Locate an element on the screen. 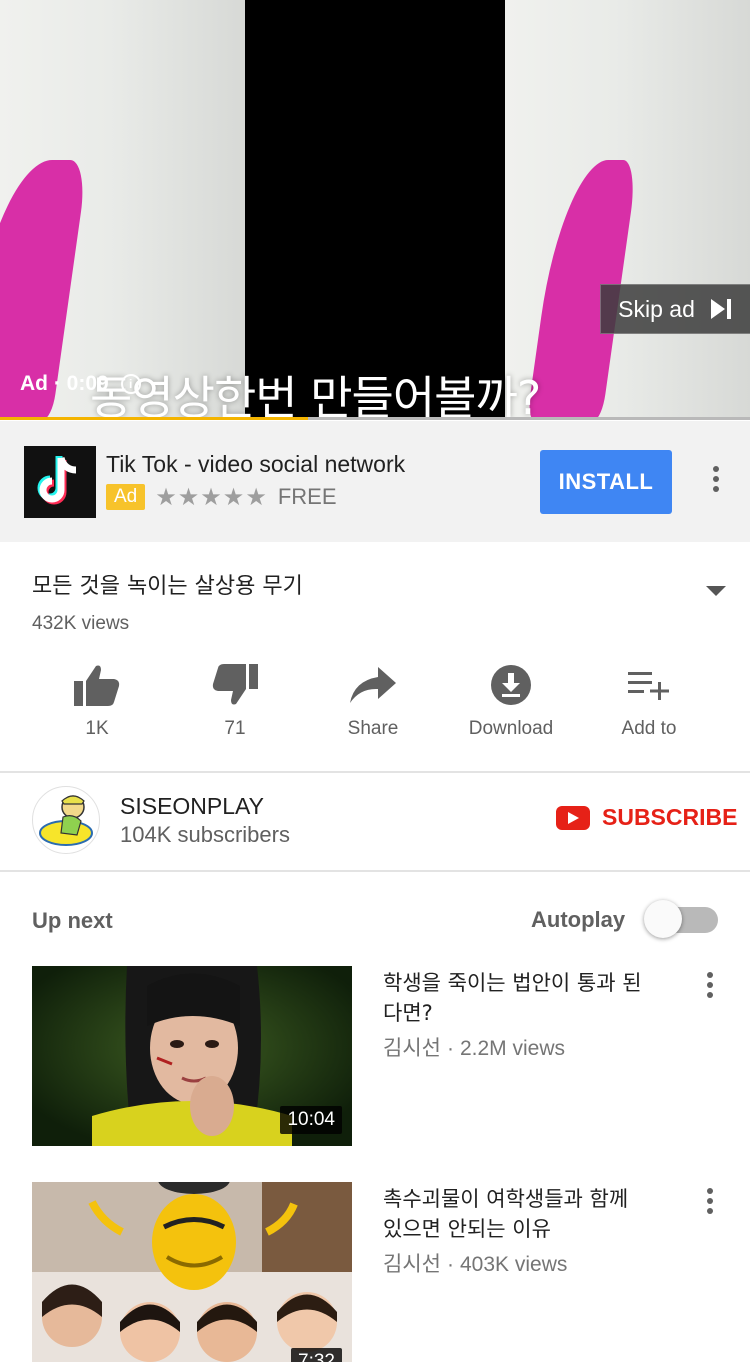  video-subtitle: 동영상한번 만들어볼까? is located at coordinates (315, 395).